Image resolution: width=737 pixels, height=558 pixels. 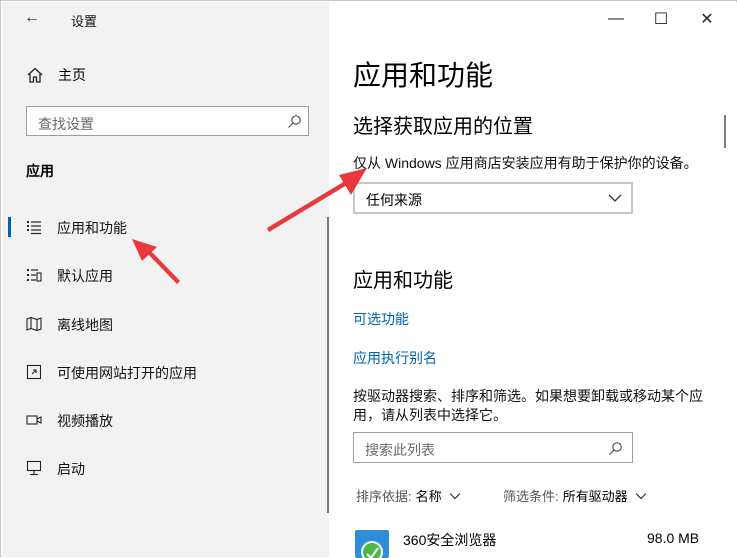 What do you see at coordinates (400, 450) in the screenshot?
I see `apps-list-search-placeholder: 搜索此列表` at bounding box center [400, 450].